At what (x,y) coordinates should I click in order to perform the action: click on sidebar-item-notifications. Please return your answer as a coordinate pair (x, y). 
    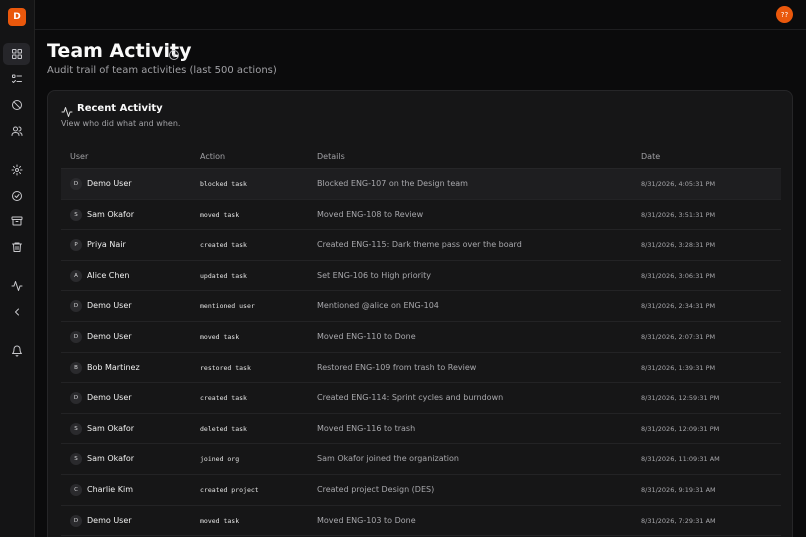
    Looking at the image, I should click on (16, 351).